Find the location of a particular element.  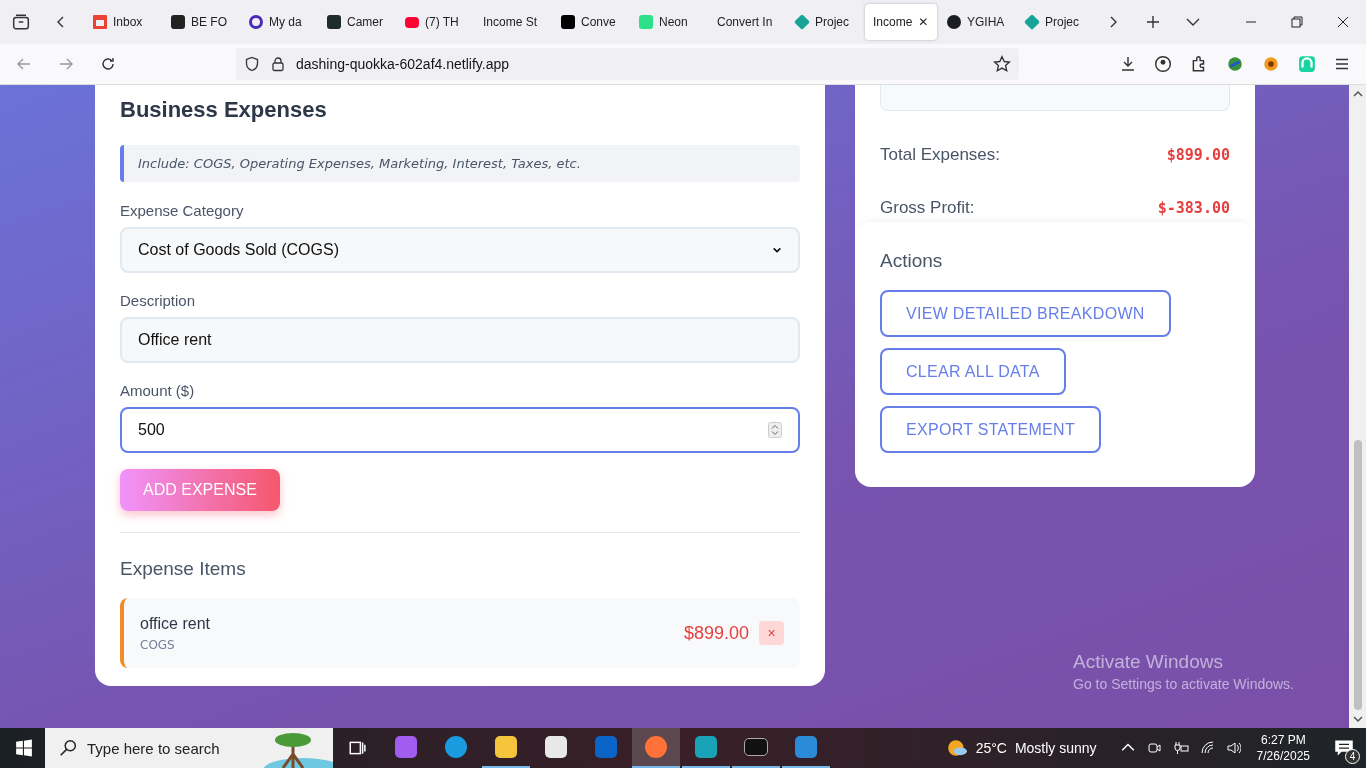

browser-tab: Income St is located at coordinates (513, 22).